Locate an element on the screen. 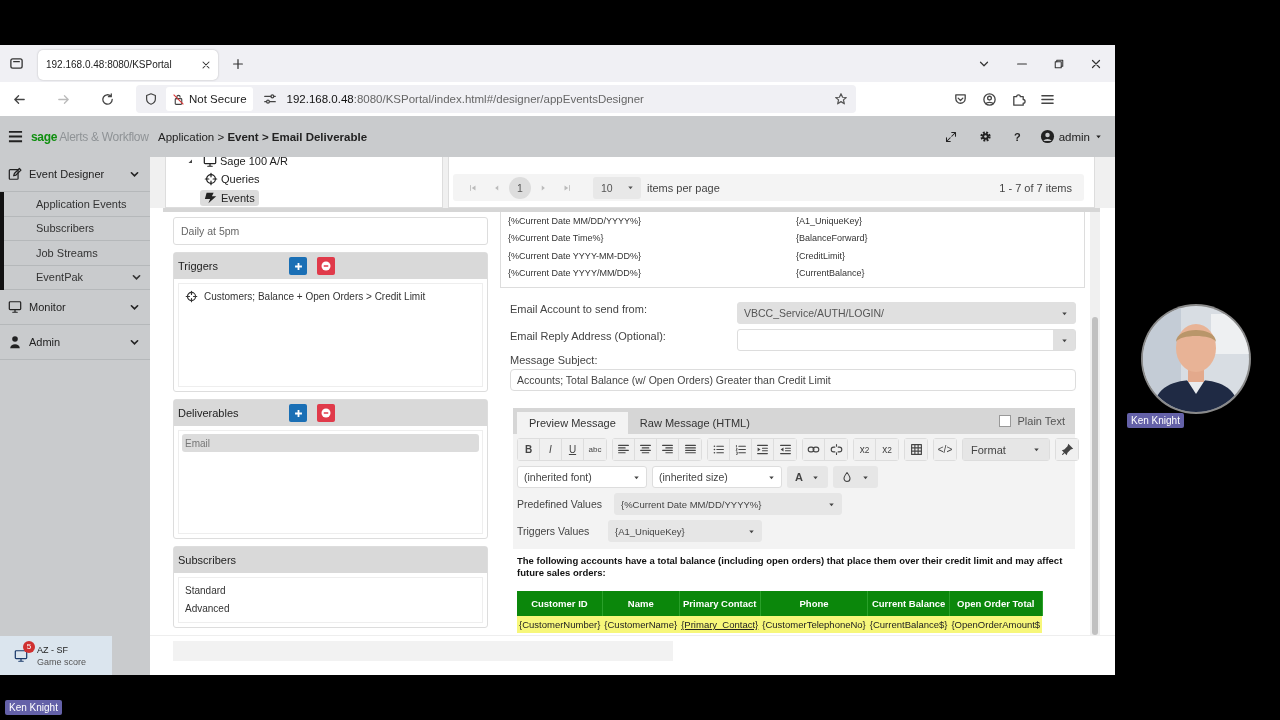  trigger-values-select: {A1_UniqueKey} is located at coordinates (685, 531).